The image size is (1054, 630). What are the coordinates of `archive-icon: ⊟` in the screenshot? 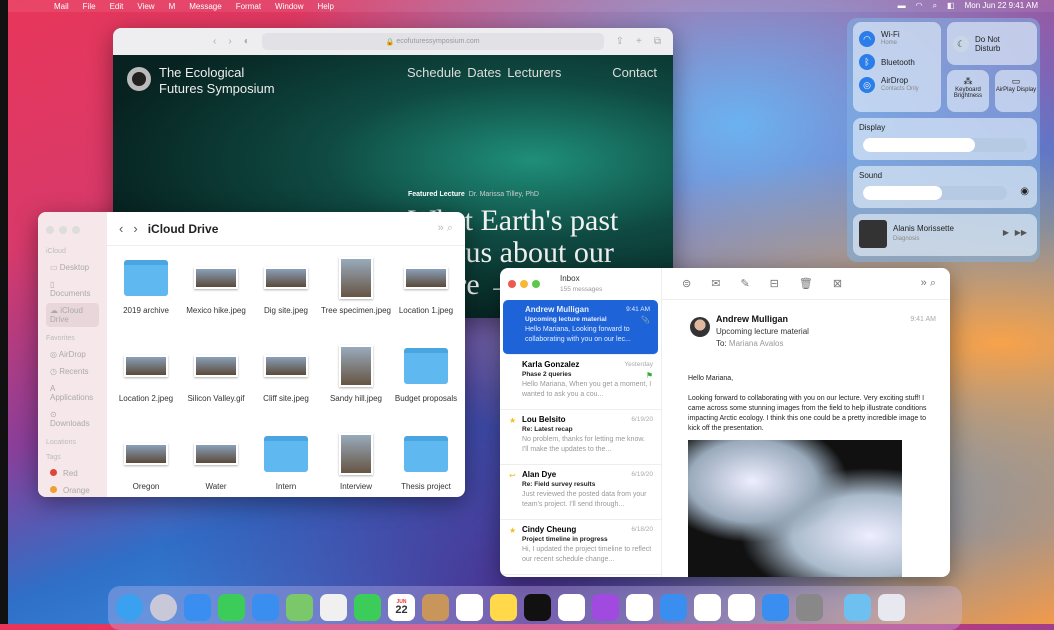 It's located at (774, 283).